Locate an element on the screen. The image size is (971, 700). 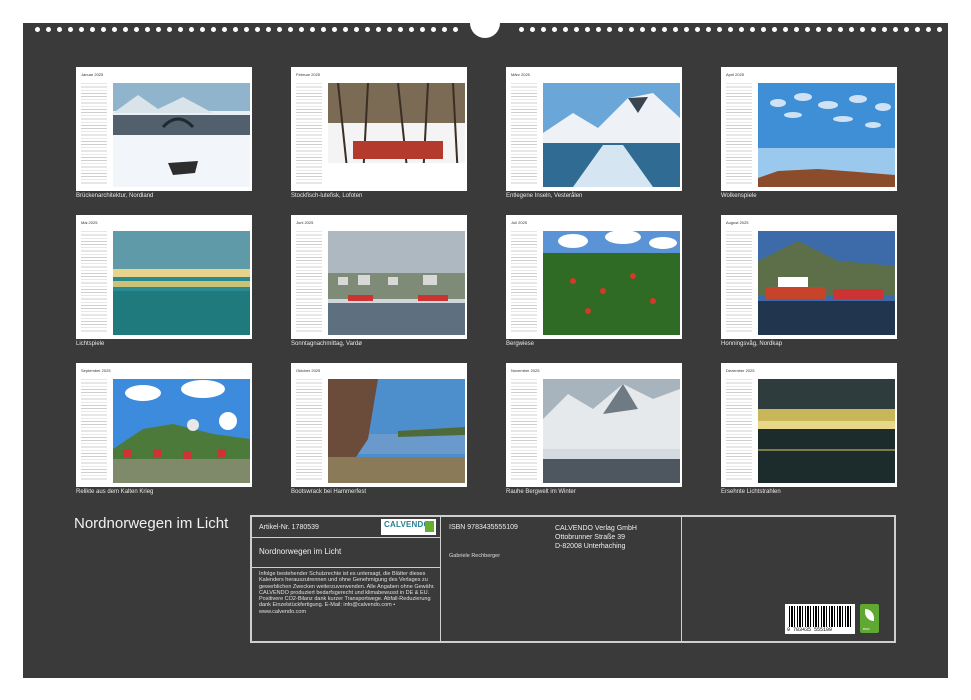
month-caption: Brückenarchitektur, Nordland is located at coordinates (115, 196).